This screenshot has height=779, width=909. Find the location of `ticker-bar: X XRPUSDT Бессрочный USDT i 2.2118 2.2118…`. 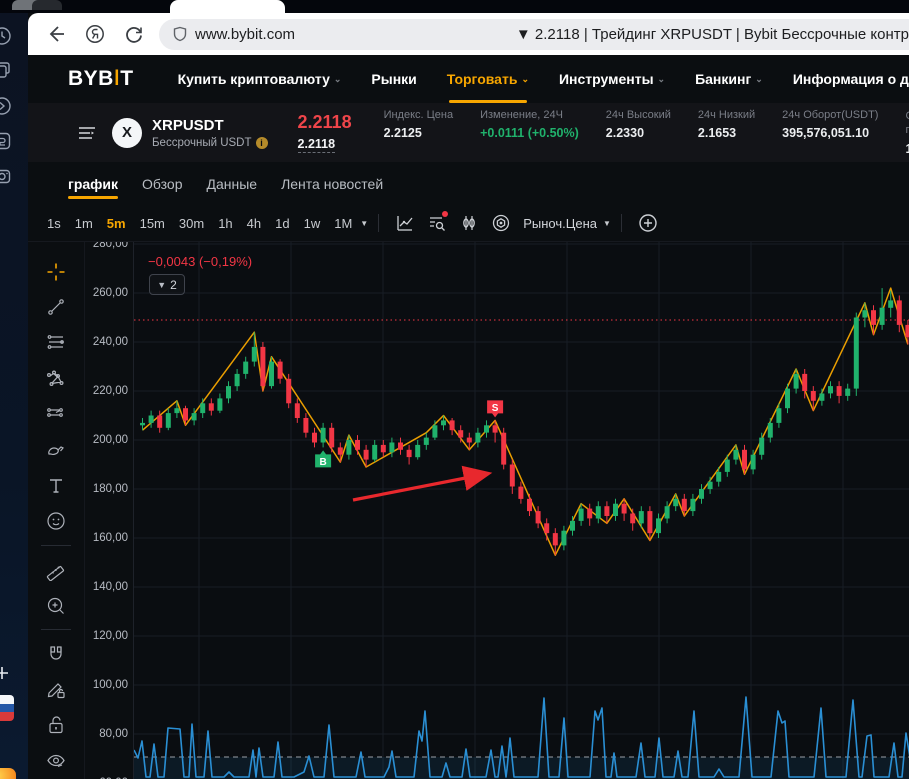

ticker-bar: X XRPUSDT Бессрочный USDT i 2.2118 2.2118… is located at coordinates (468, 132).